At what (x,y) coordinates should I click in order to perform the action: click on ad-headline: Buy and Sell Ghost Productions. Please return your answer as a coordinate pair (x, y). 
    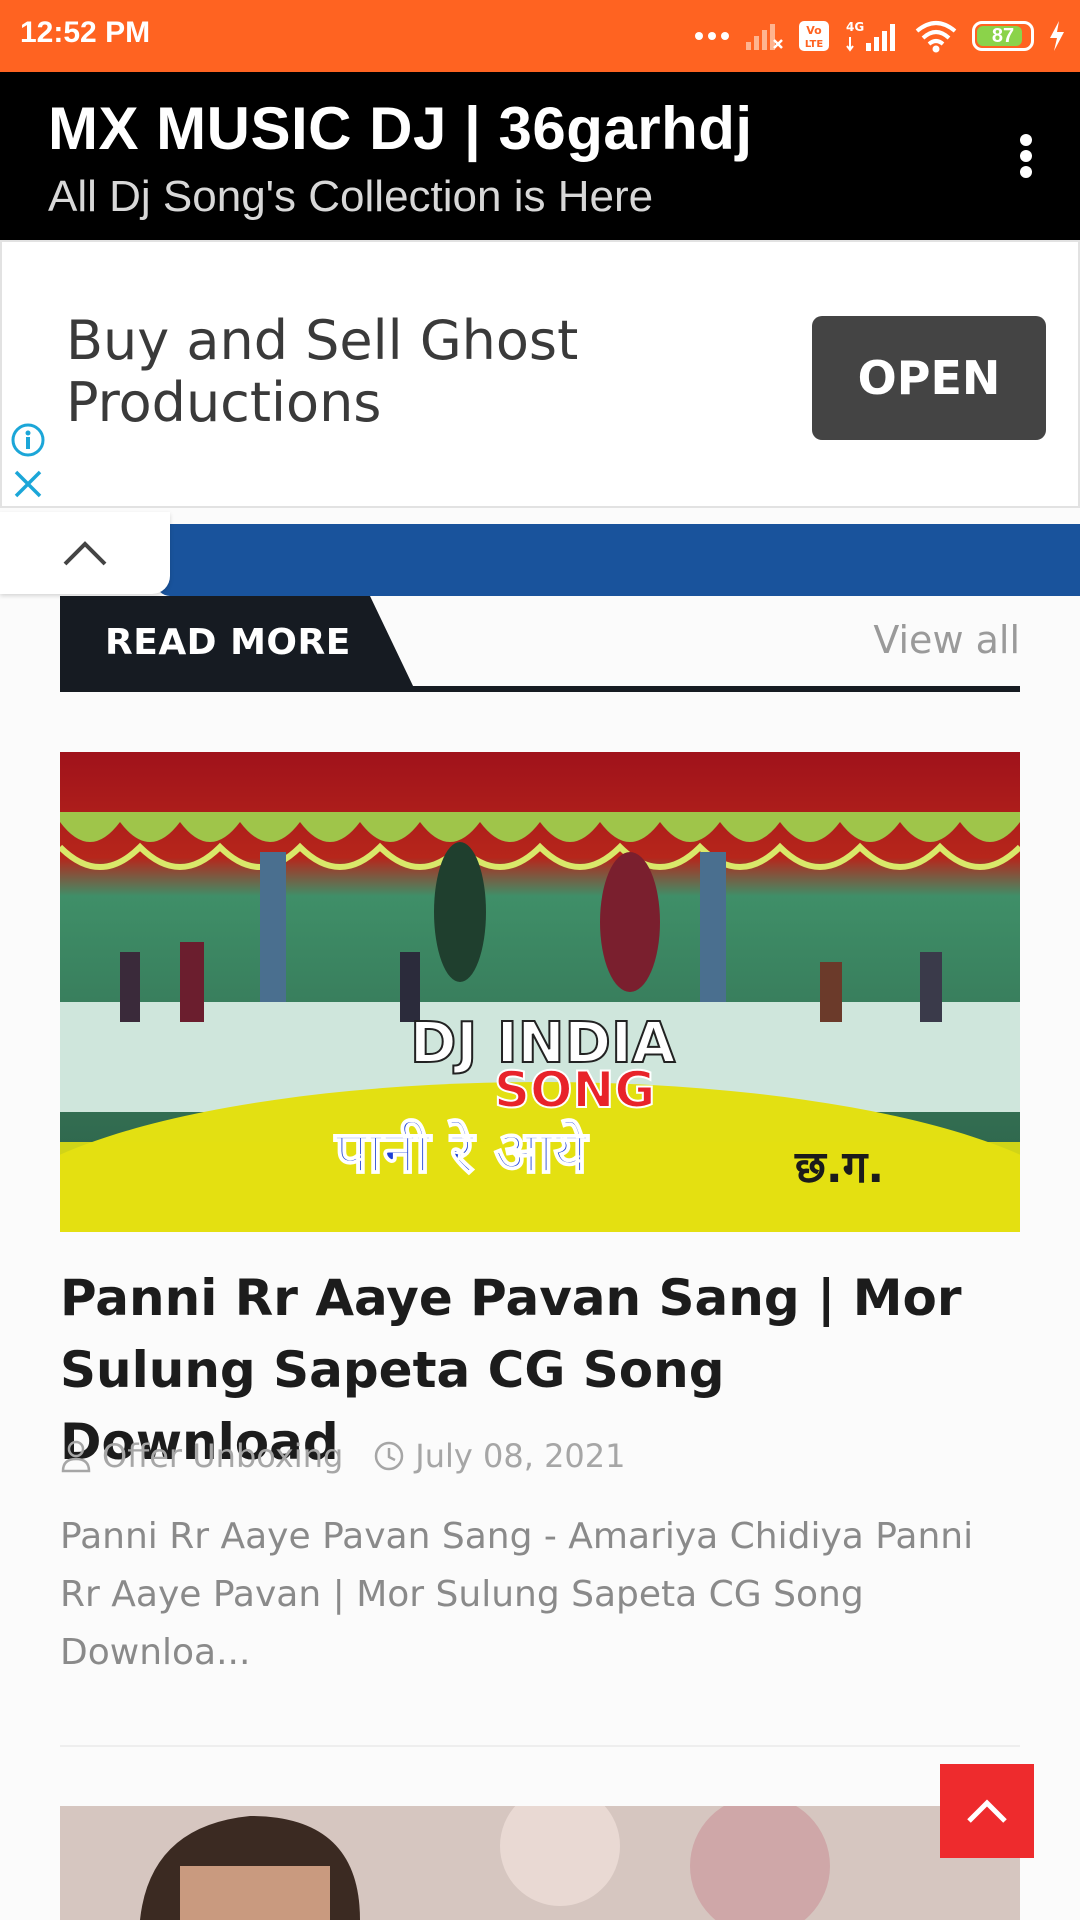
    Looking at the image, I should click on (376, 372).